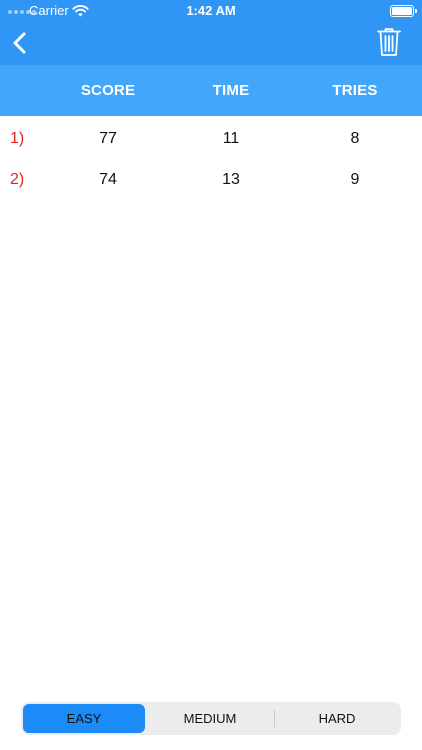  I want to click on status-bar: Carrier 1:42 AM, so click(211, 11).